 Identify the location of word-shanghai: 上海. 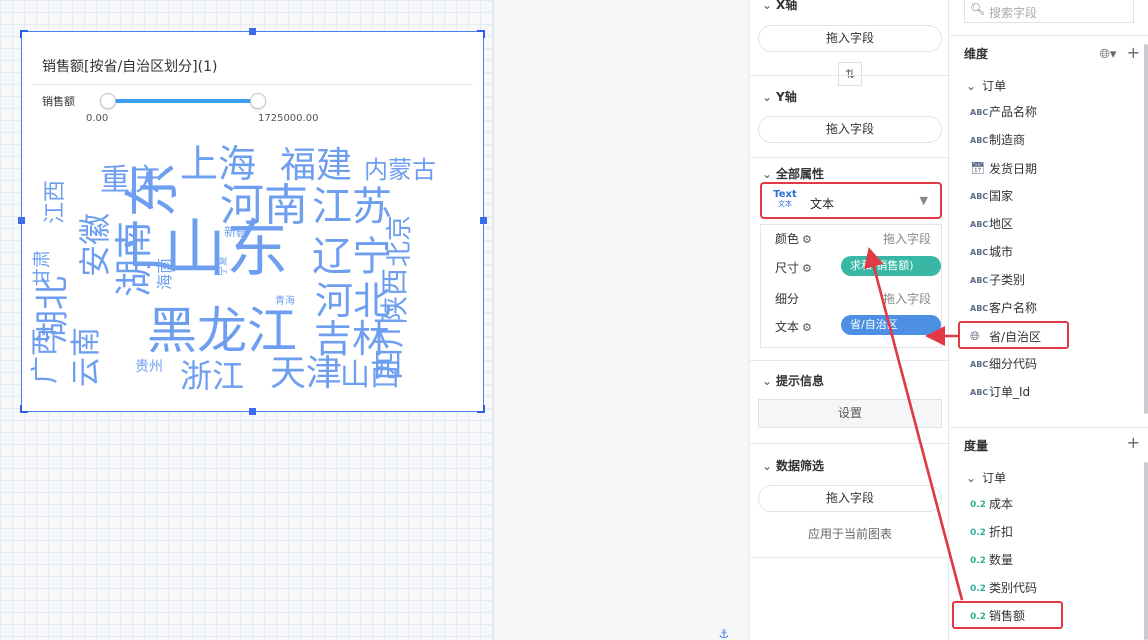
(218, 164).